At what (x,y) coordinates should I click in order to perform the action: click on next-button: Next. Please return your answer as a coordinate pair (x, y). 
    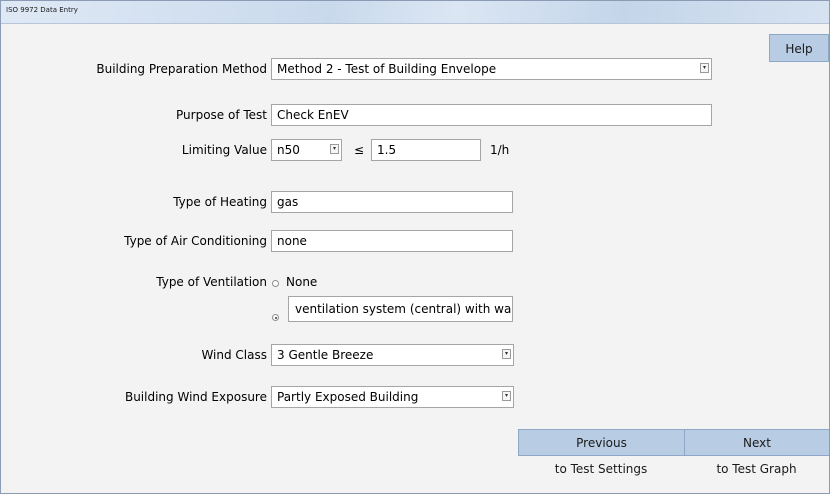
    Looking at the image, I should click on (756, 442).